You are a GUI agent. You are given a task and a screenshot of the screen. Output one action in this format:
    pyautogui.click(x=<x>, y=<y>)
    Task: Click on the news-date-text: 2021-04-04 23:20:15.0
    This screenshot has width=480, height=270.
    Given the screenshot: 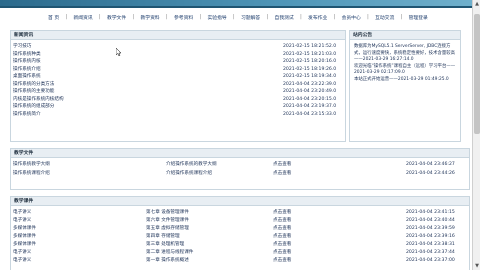 What is the action you would take?
    pyautogui.click(x=310, y=99)
    